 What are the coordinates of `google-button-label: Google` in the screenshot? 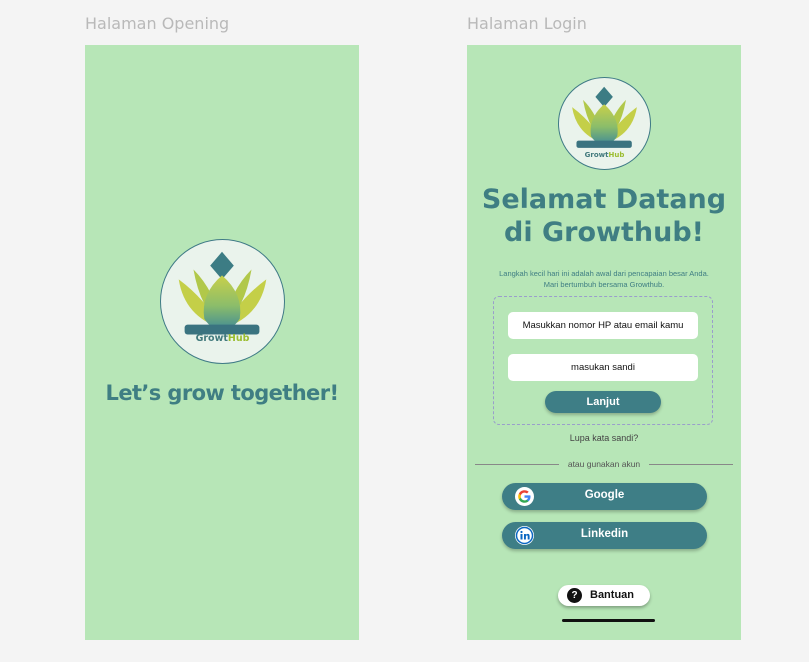 It's located at (604, 495).